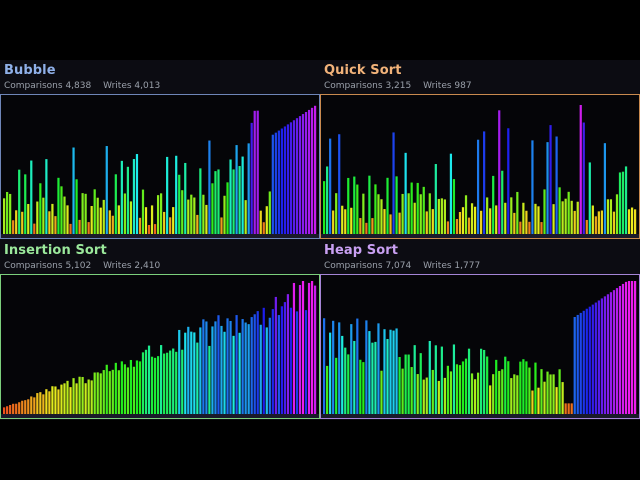 This screenshot has height=480, width=640. I want to click on bar-chart, so click(480, 171).